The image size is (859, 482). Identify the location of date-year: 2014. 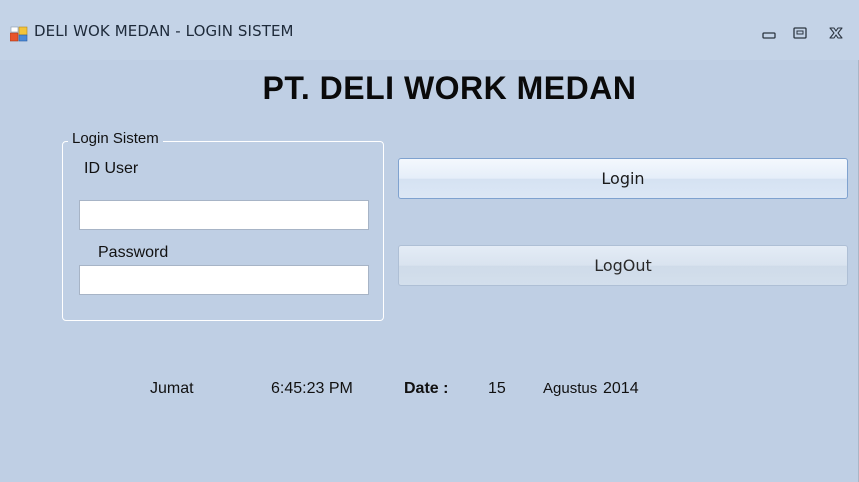
(621, 388).